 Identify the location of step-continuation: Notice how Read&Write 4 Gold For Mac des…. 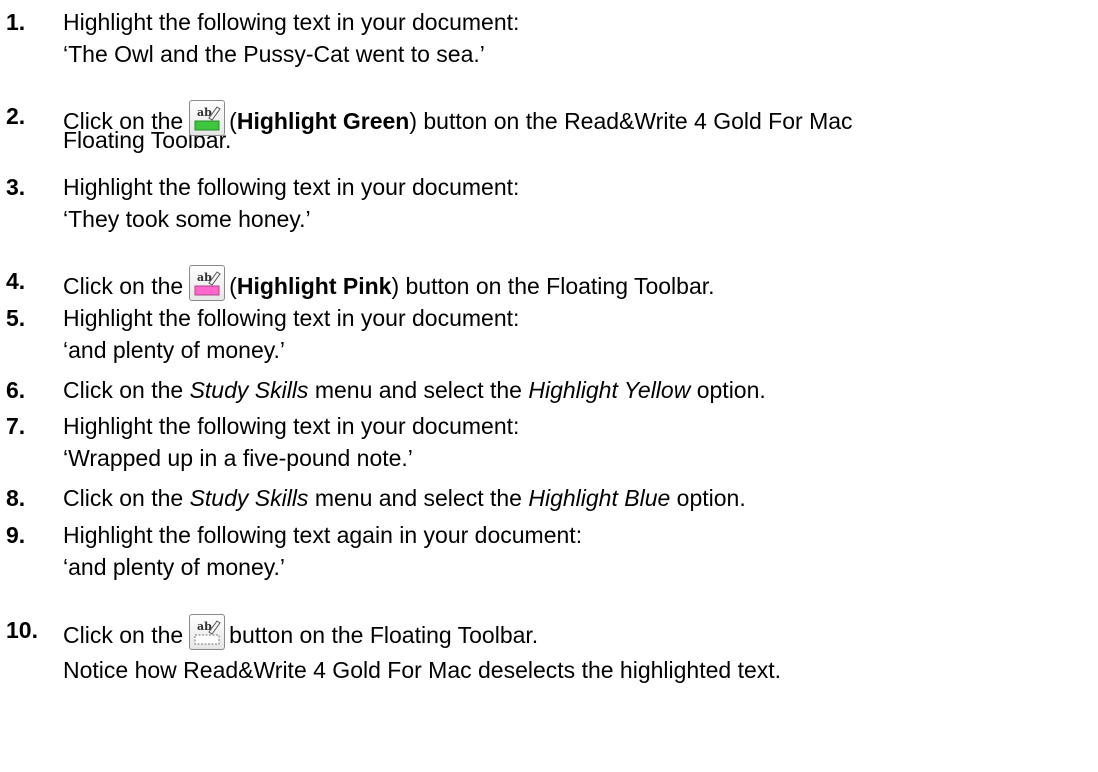
(422, 670).